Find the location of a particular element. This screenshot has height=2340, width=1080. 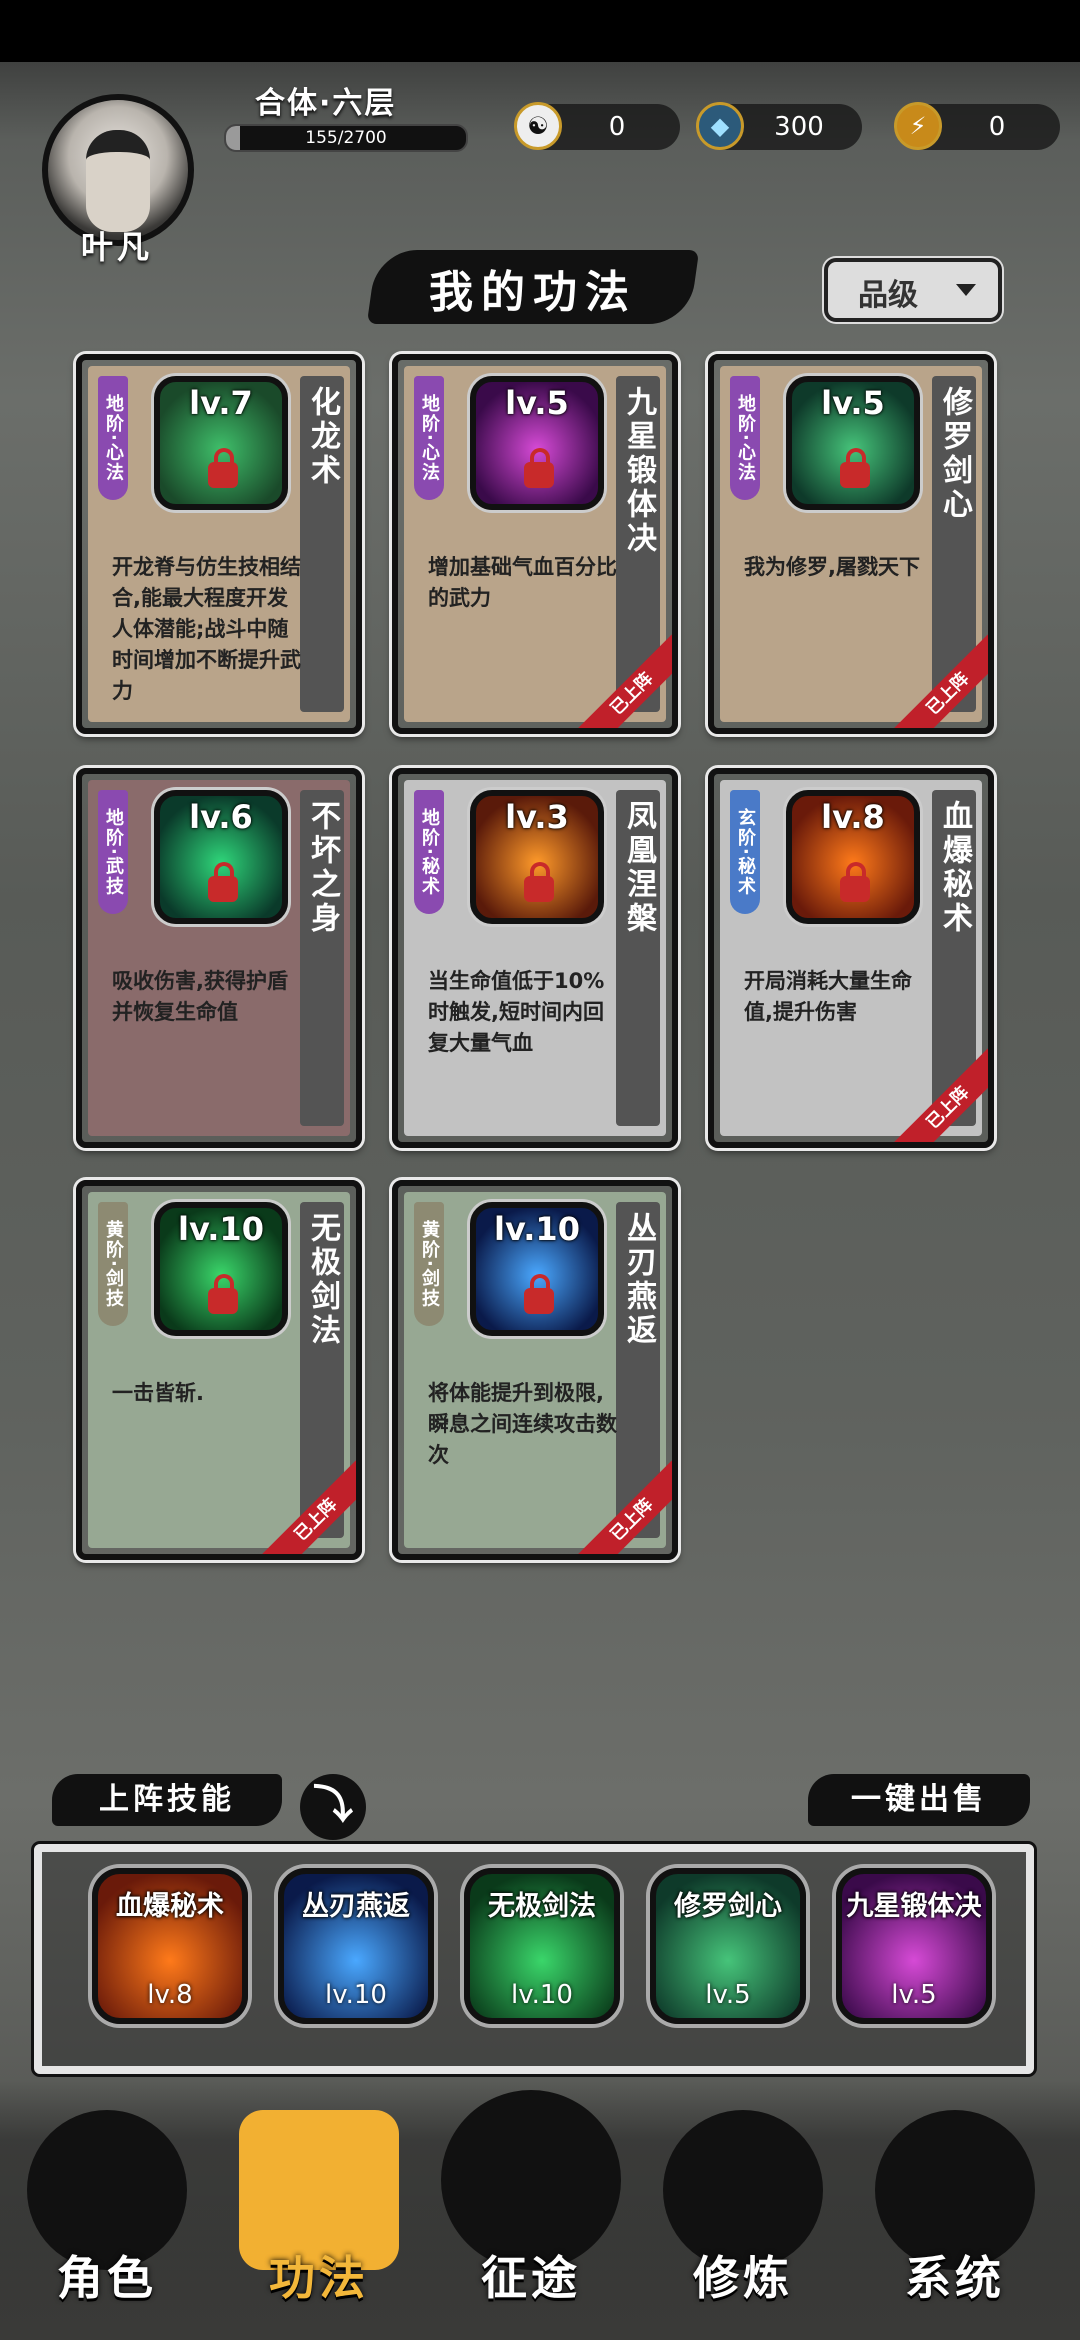

skill-name: 无极剑法 is located at coordinates (322, 1280).